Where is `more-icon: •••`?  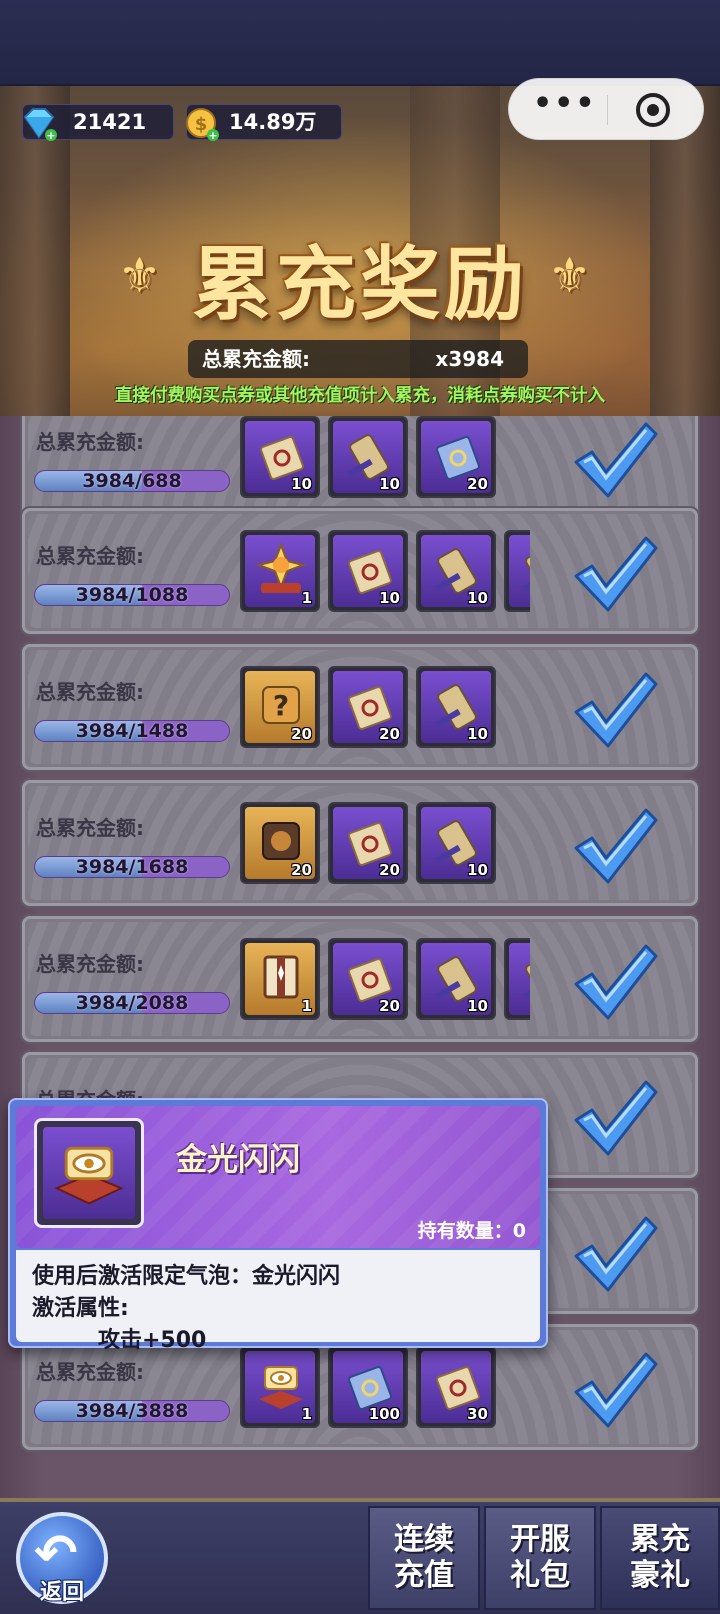 more-icon: ••• is located at coordinates (564, 107).